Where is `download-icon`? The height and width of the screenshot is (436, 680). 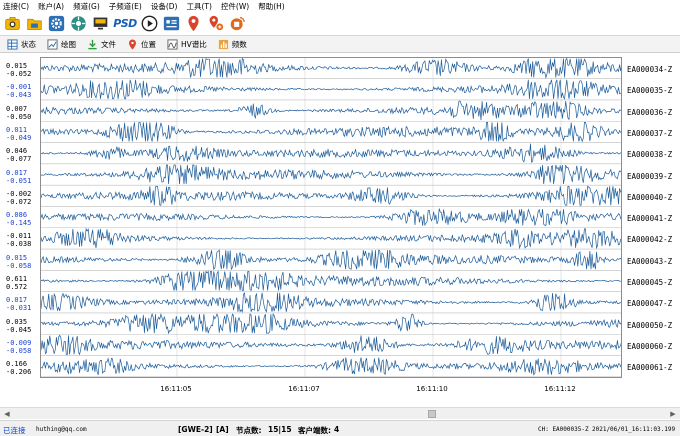 download-icon is located at coordinates (92, 44).